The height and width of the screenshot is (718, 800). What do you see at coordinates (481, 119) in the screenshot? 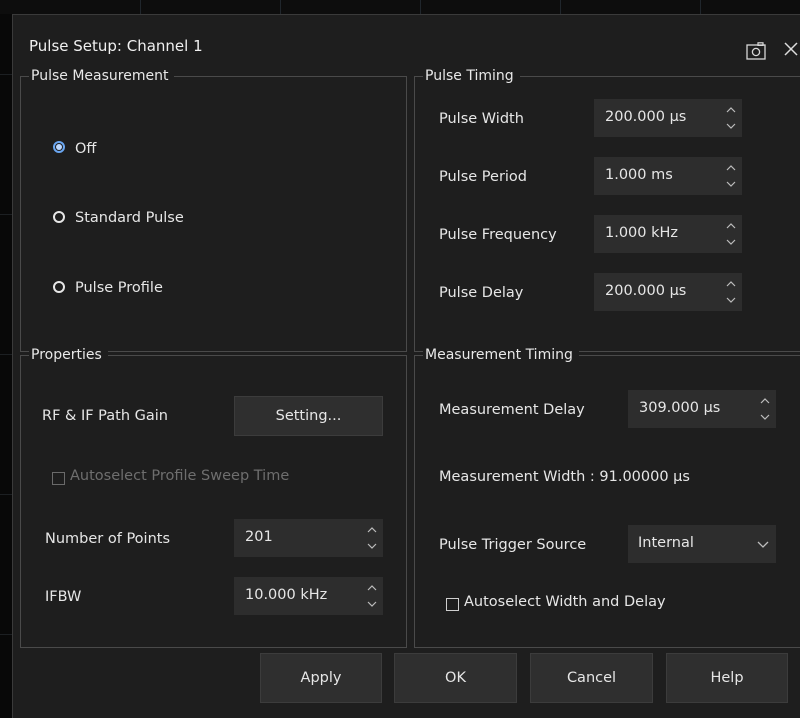
I see `pulse-width-label: Pulse Width` at bounding box center [481, 119].